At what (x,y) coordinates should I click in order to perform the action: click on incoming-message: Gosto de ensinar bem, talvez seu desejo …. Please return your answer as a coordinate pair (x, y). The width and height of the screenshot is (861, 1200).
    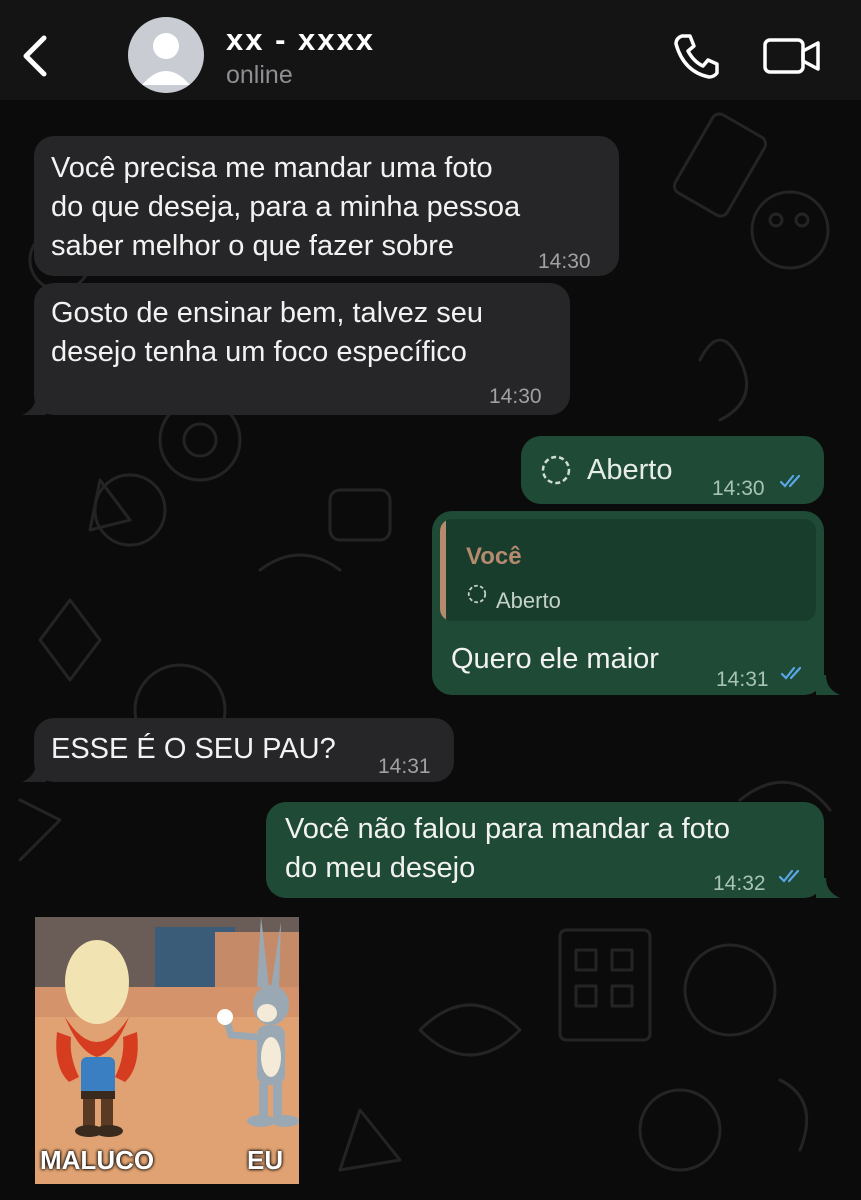
    Looking at the image, I should click on (302, 349).